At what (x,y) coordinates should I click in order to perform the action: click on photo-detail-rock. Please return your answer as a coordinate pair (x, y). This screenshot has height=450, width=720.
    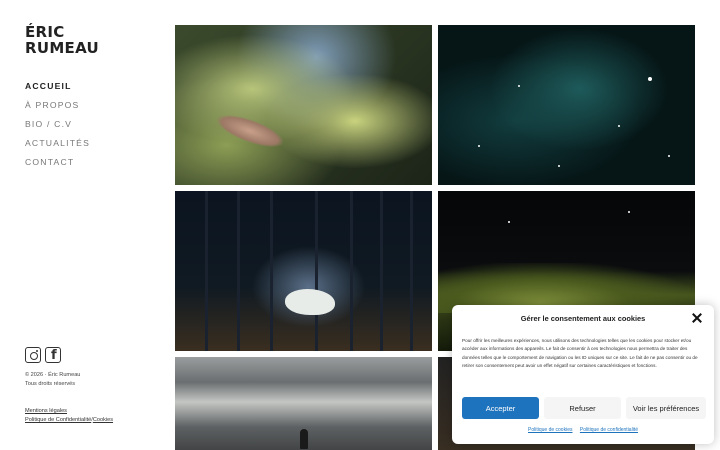
    Looking at the image, I should click on (310, 302).